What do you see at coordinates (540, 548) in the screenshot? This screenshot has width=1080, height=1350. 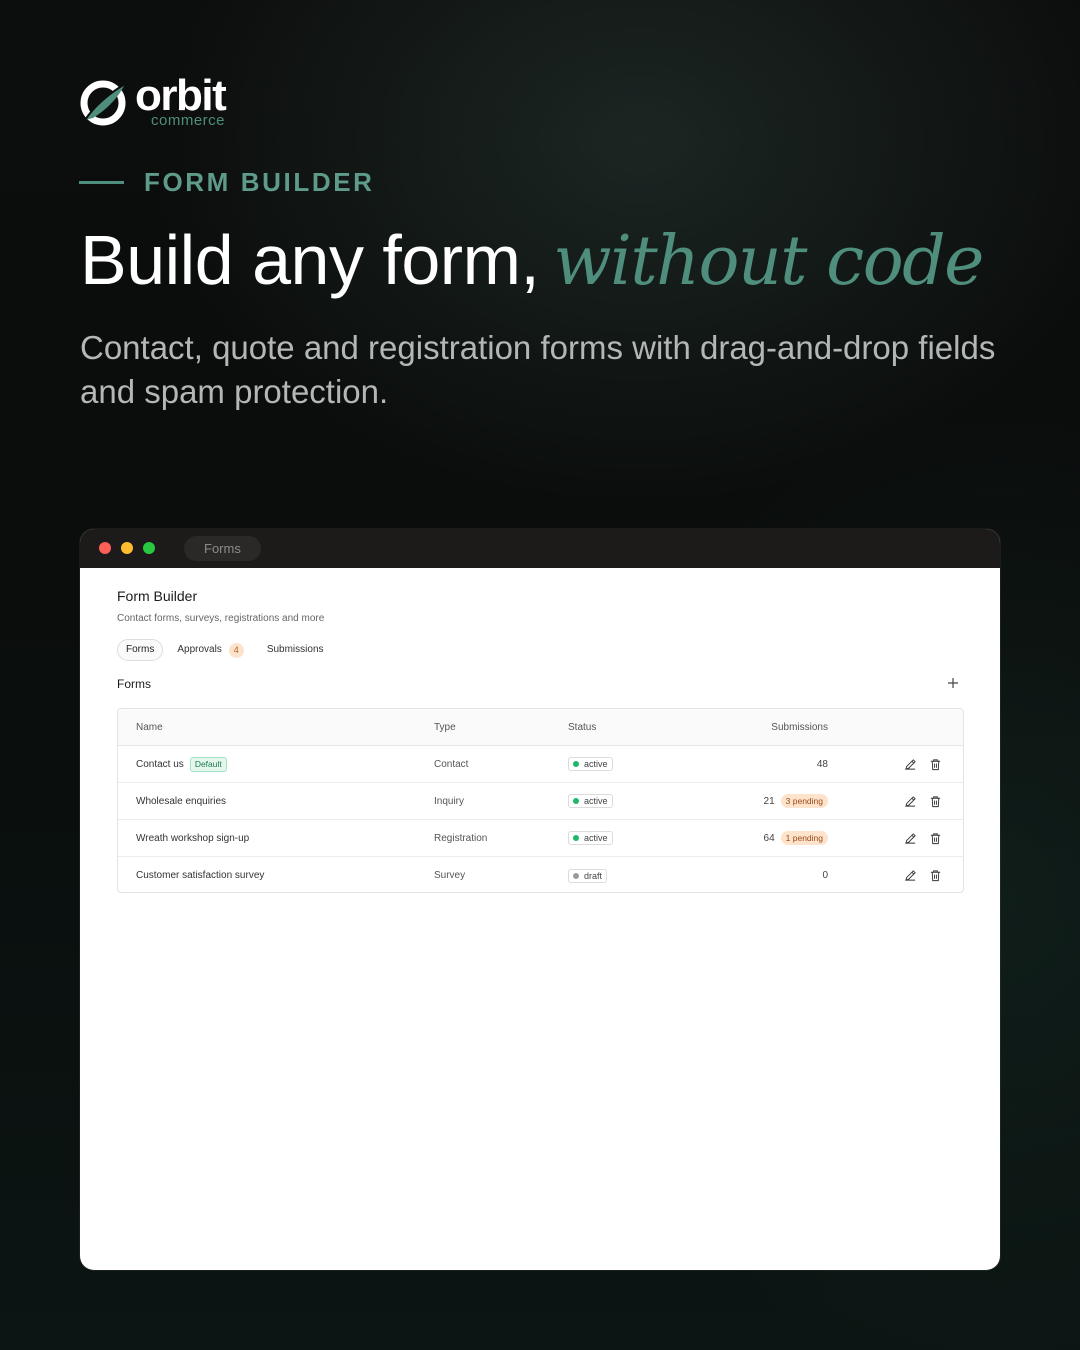 I see `window-titlebar: Forms` at bounding box center [540, 548].